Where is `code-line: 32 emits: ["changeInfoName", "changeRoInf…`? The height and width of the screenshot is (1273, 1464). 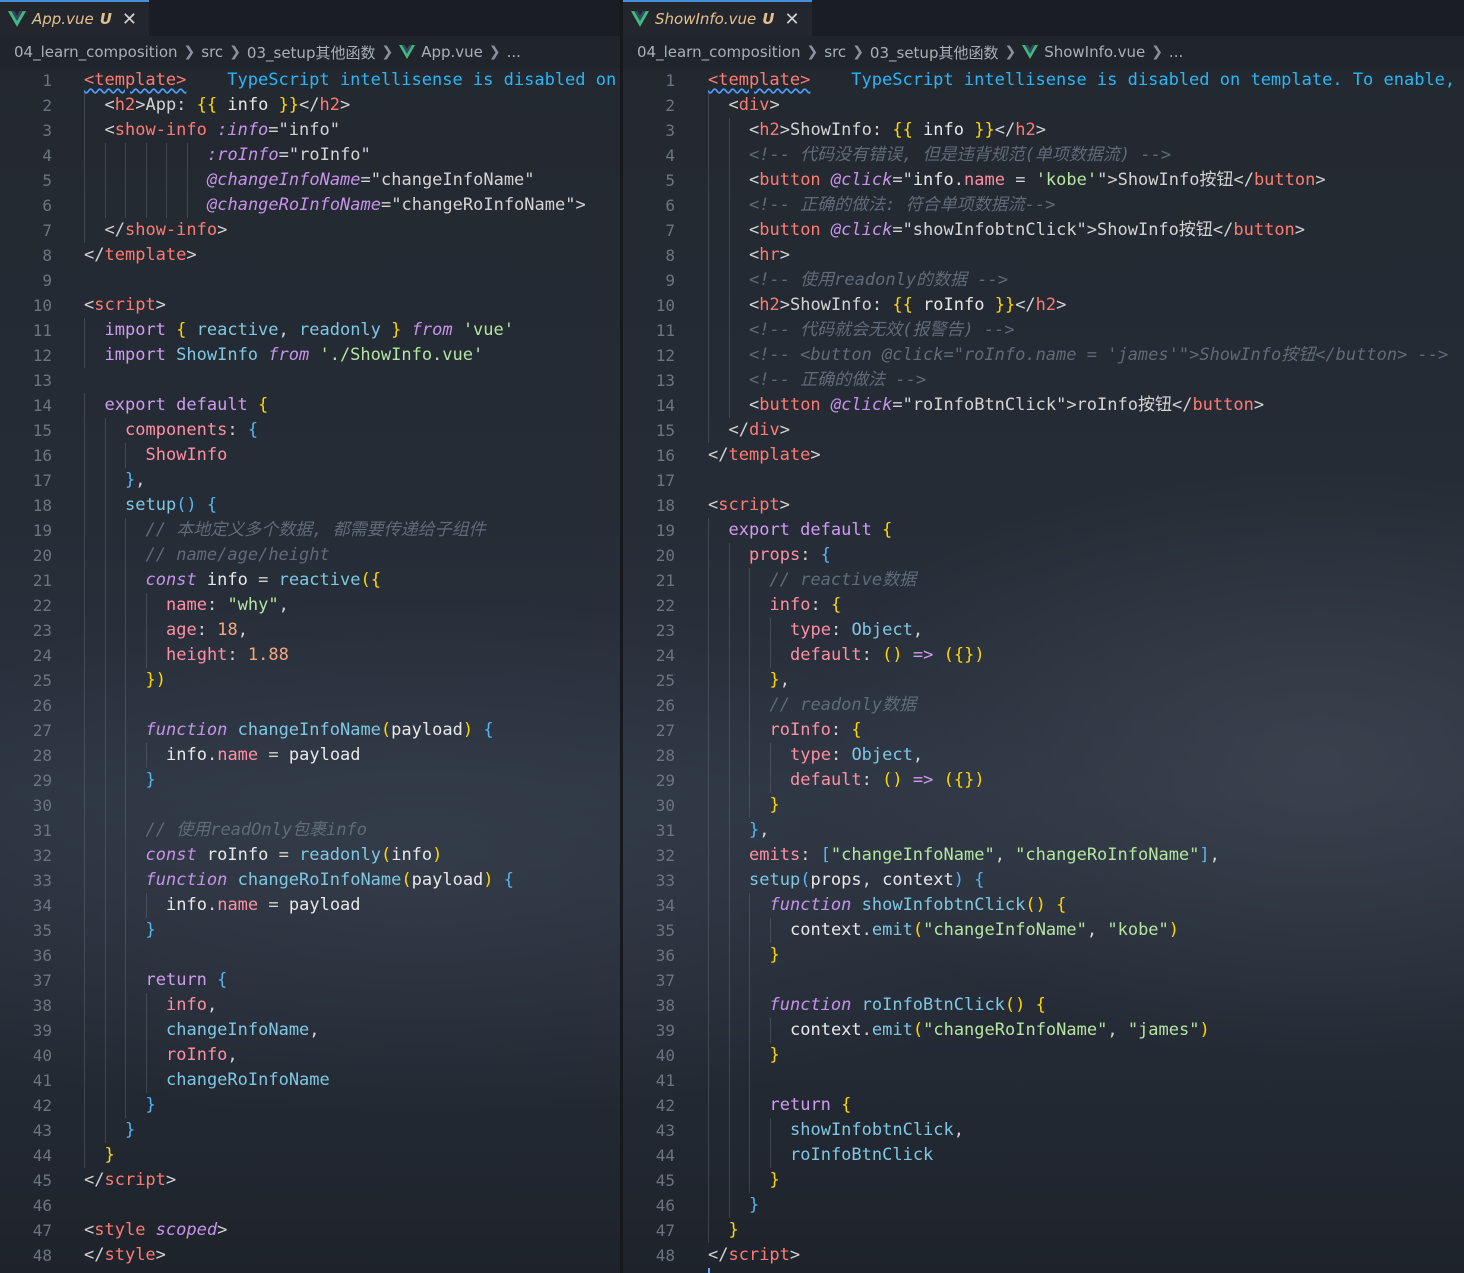 code-line: 32 emits: ["changeInfoName", "changeRoInf… is located at coordinates (1043, 855).